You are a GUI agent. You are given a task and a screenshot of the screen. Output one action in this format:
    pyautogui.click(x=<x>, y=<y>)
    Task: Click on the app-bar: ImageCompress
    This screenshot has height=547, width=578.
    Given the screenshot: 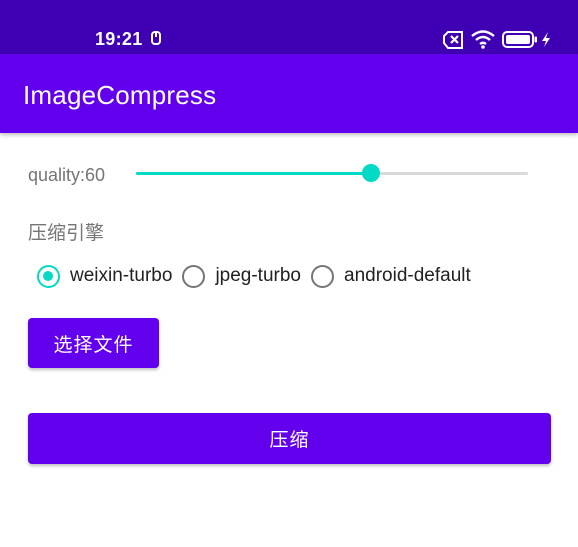 What is the action you would take?
    pyautogui.click(x=289, y=93)
    